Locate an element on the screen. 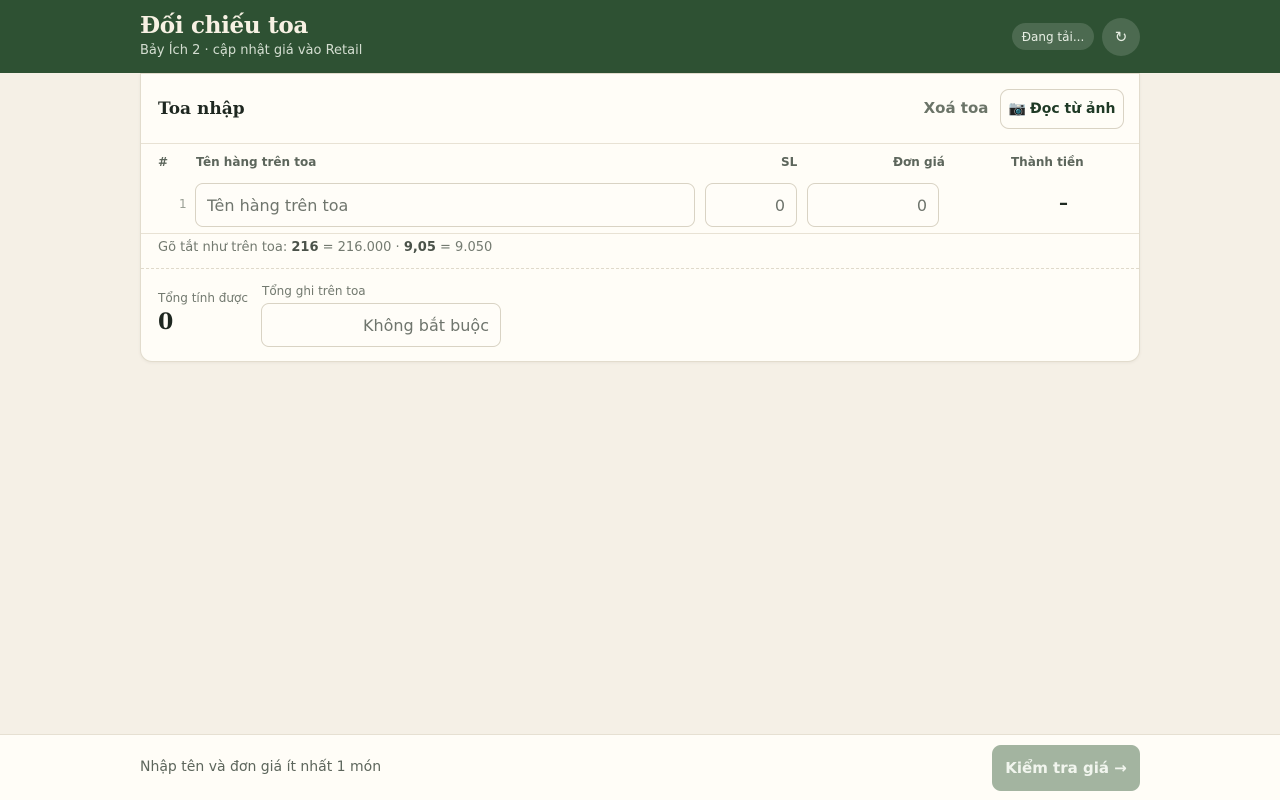  column-header-unit-price: Đơn giá is located at coordinates (919, 162).